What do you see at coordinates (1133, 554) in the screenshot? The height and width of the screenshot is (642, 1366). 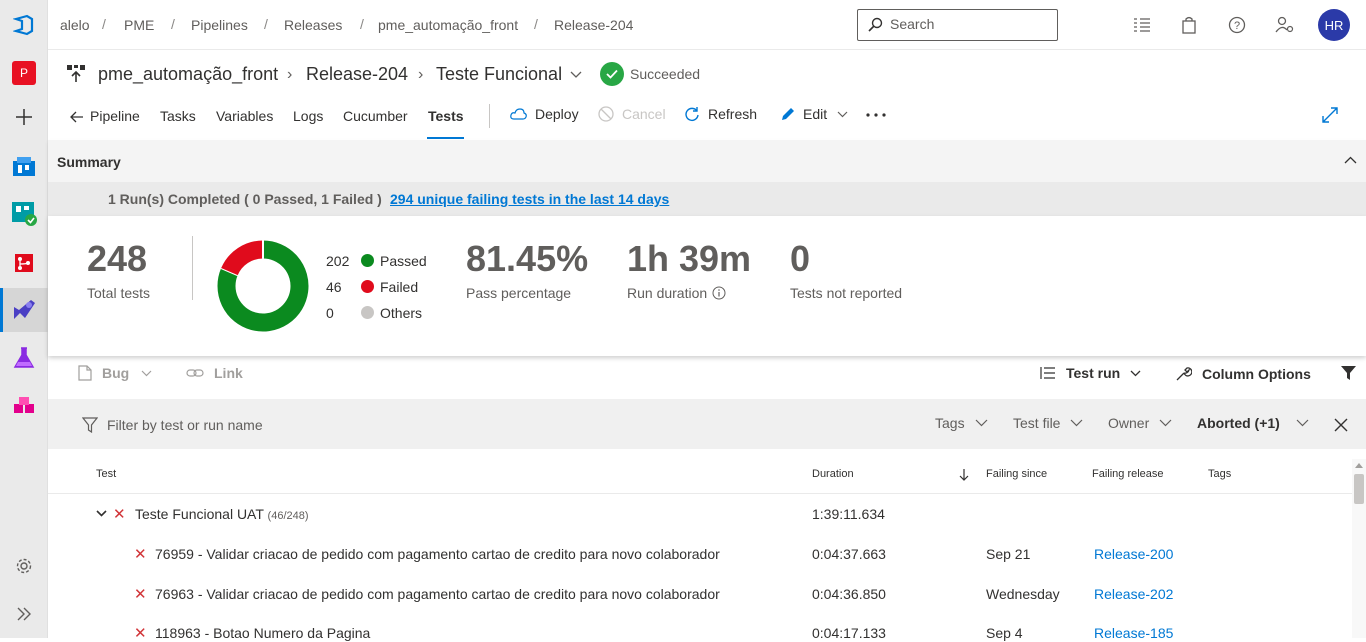 I see `failing-release-link: Release-200` at bounding box center [1133, 554].